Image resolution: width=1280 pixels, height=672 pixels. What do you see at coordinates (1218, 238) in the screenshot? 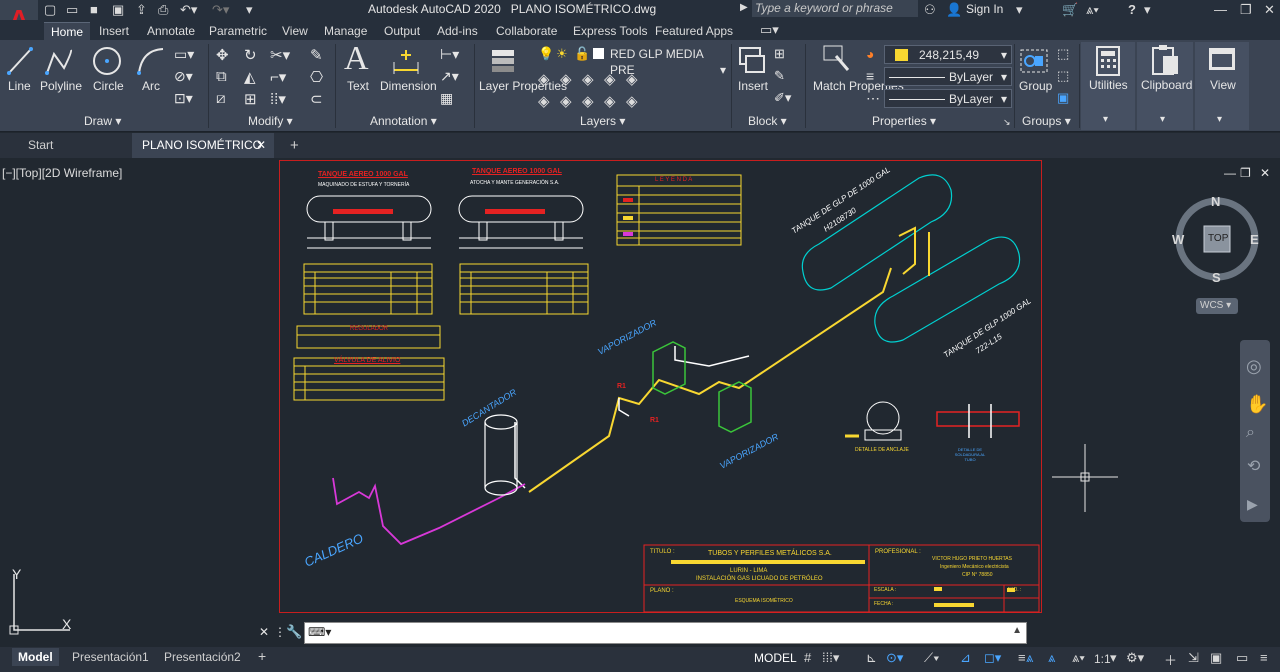
I see `viewcube-top-face: TOP` at bounding box center [1218, 238].